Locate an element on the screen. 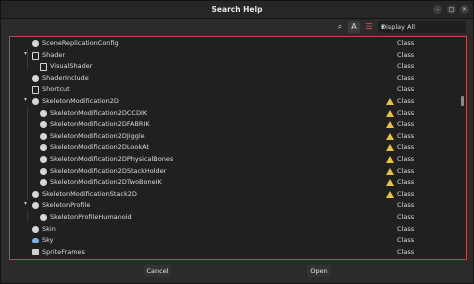 The image size is (474, 284). item-label: SceneReplicationConfig is located at coordinates (80, 43).